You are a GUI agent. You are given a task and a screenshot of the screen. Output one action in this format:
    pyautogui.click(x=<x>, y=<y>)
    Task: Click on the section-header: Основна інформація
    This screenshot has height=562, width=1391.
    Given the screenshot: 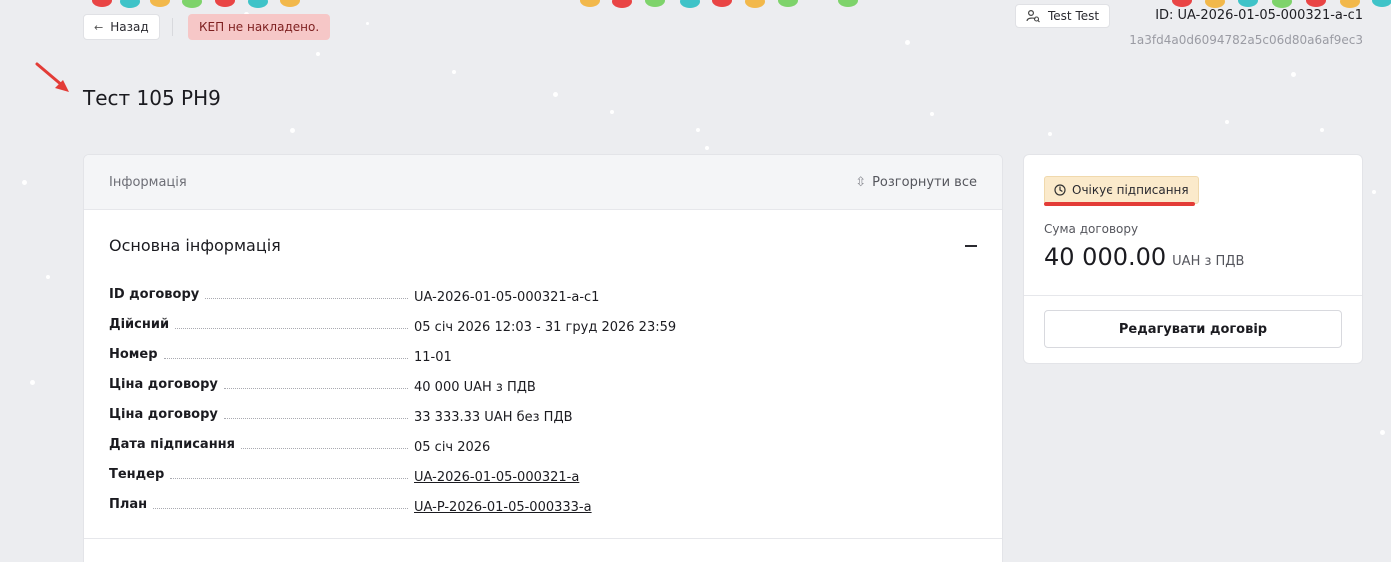 What is the action you would take?
    pyautogui.click(x=543, y=245)
    